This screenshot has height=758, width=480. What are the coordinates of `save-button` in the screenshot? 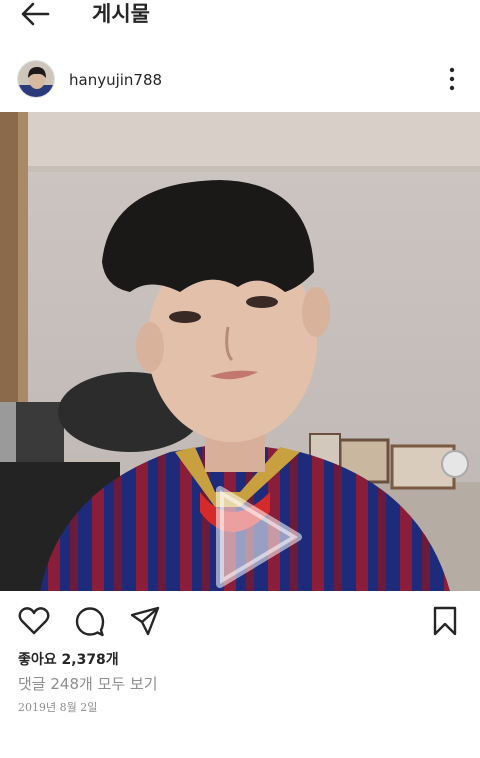 It's located at (445, 621).